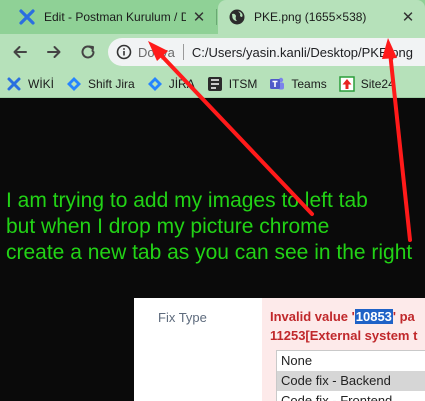 The image size is (425, 401). I want to click on forward-arrow-icon, so click(54, 52).